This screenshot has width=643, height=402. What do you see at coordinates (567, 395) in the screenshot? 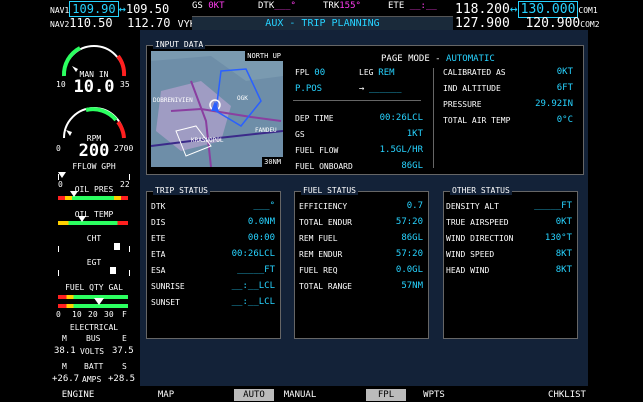
I see `chklist-softkey: CHKLIST` at bounding box center [567, 395].